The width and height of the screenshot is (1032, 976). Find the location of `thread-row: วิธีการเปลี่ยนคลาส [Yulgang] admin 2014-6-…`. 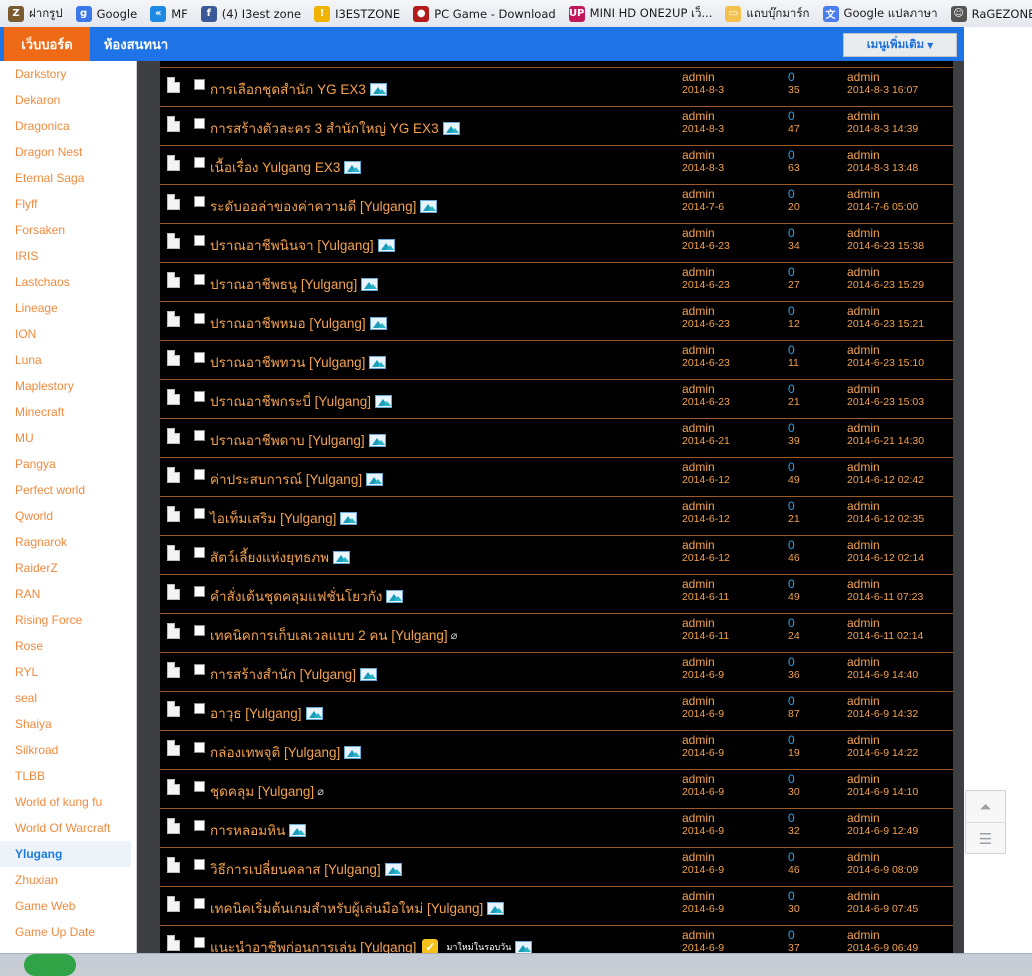

thread-row: วิธีการเปลี่ยนคลาส [Yulgang] admin 2014-6-… is located at coordinates (556, 867).